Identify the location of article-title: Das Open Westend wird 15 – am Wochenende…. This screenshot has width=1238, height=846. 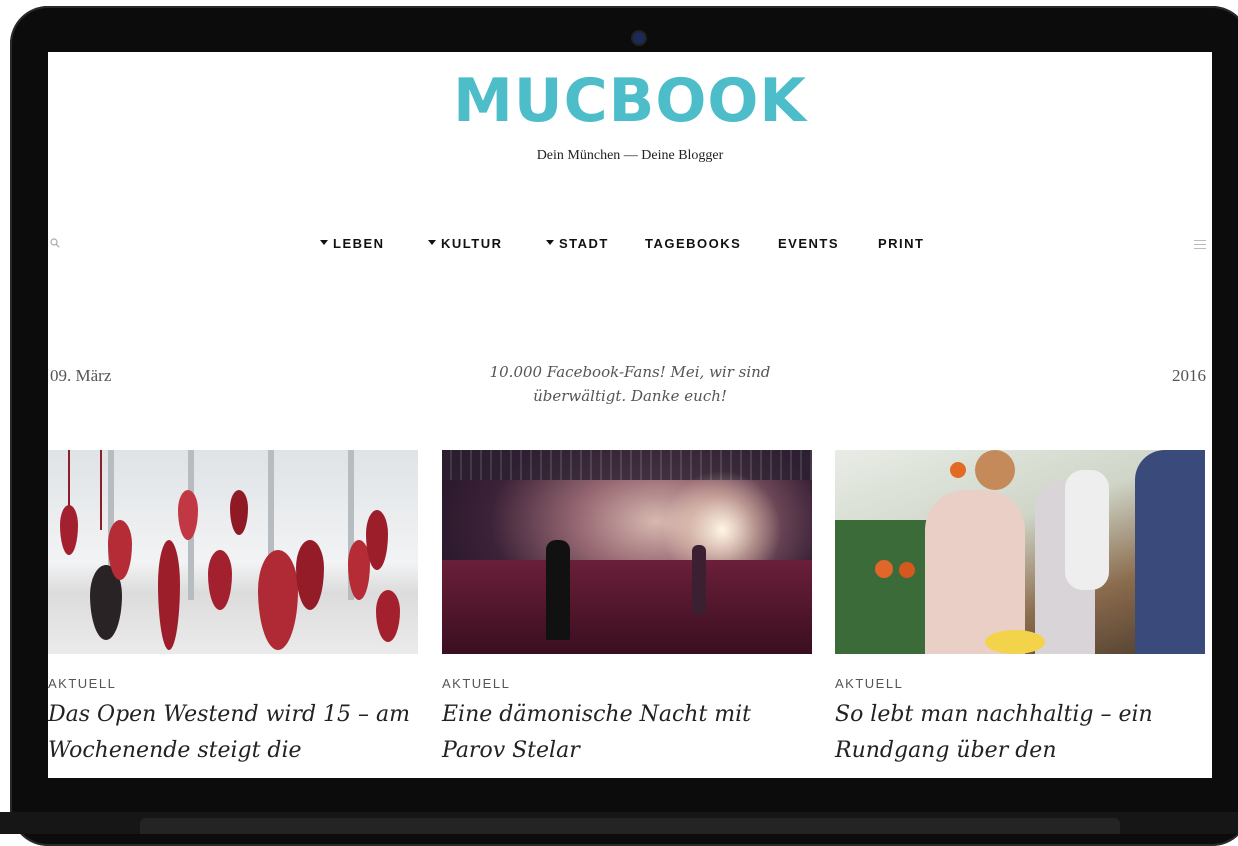
(233, 733).